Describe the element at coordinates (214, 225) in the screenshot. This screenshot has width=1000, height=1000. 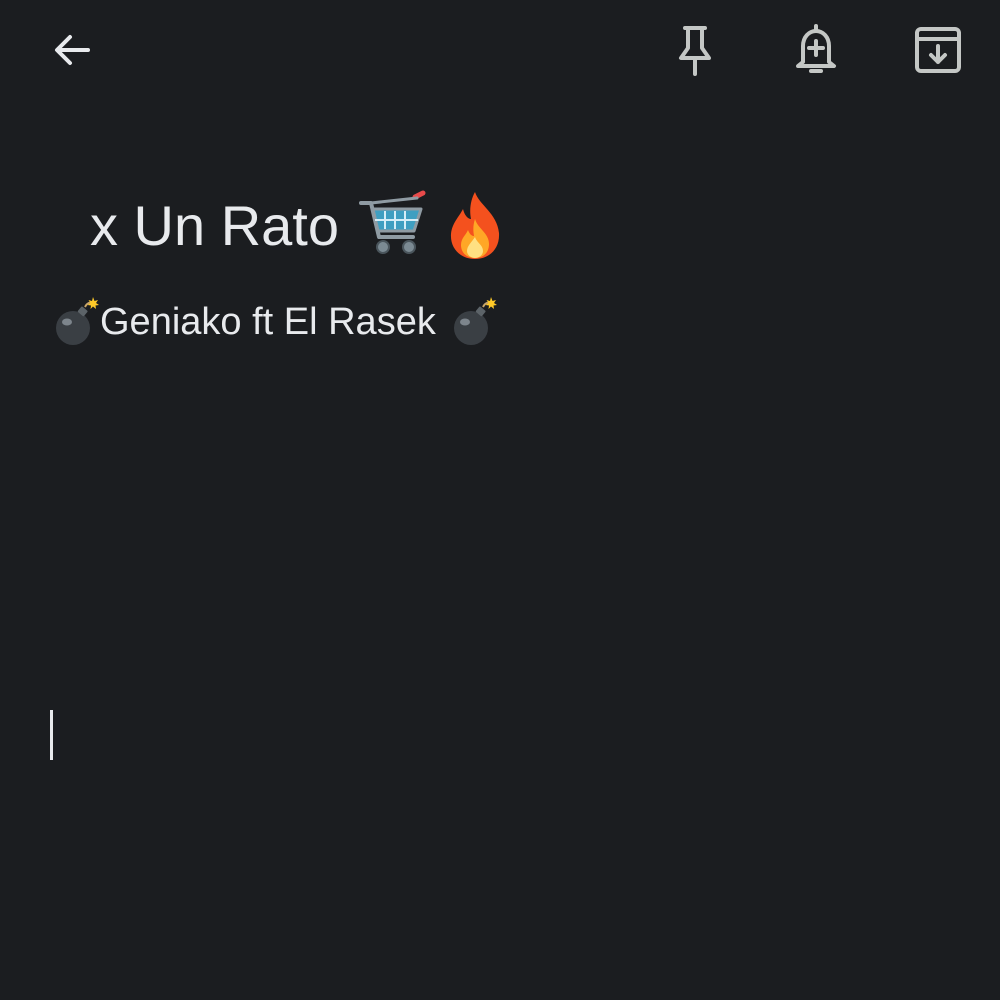
I see `note-title-text: x Un Rato` at that location.